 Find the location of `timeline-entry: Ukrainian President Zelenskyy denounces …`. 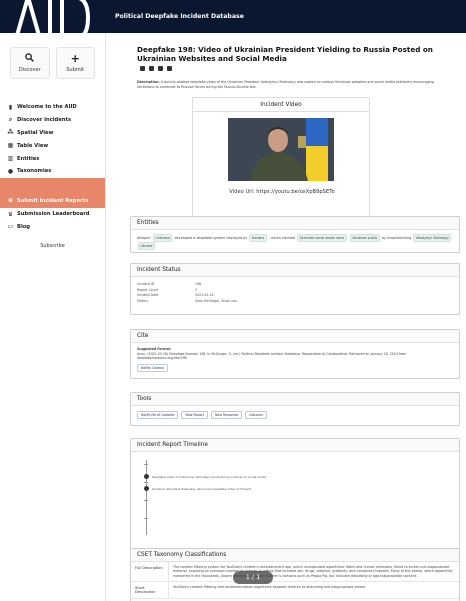

timeline-entry: Ukrainian President Zelenskyy denounces … is located at coordinates (201, 489).